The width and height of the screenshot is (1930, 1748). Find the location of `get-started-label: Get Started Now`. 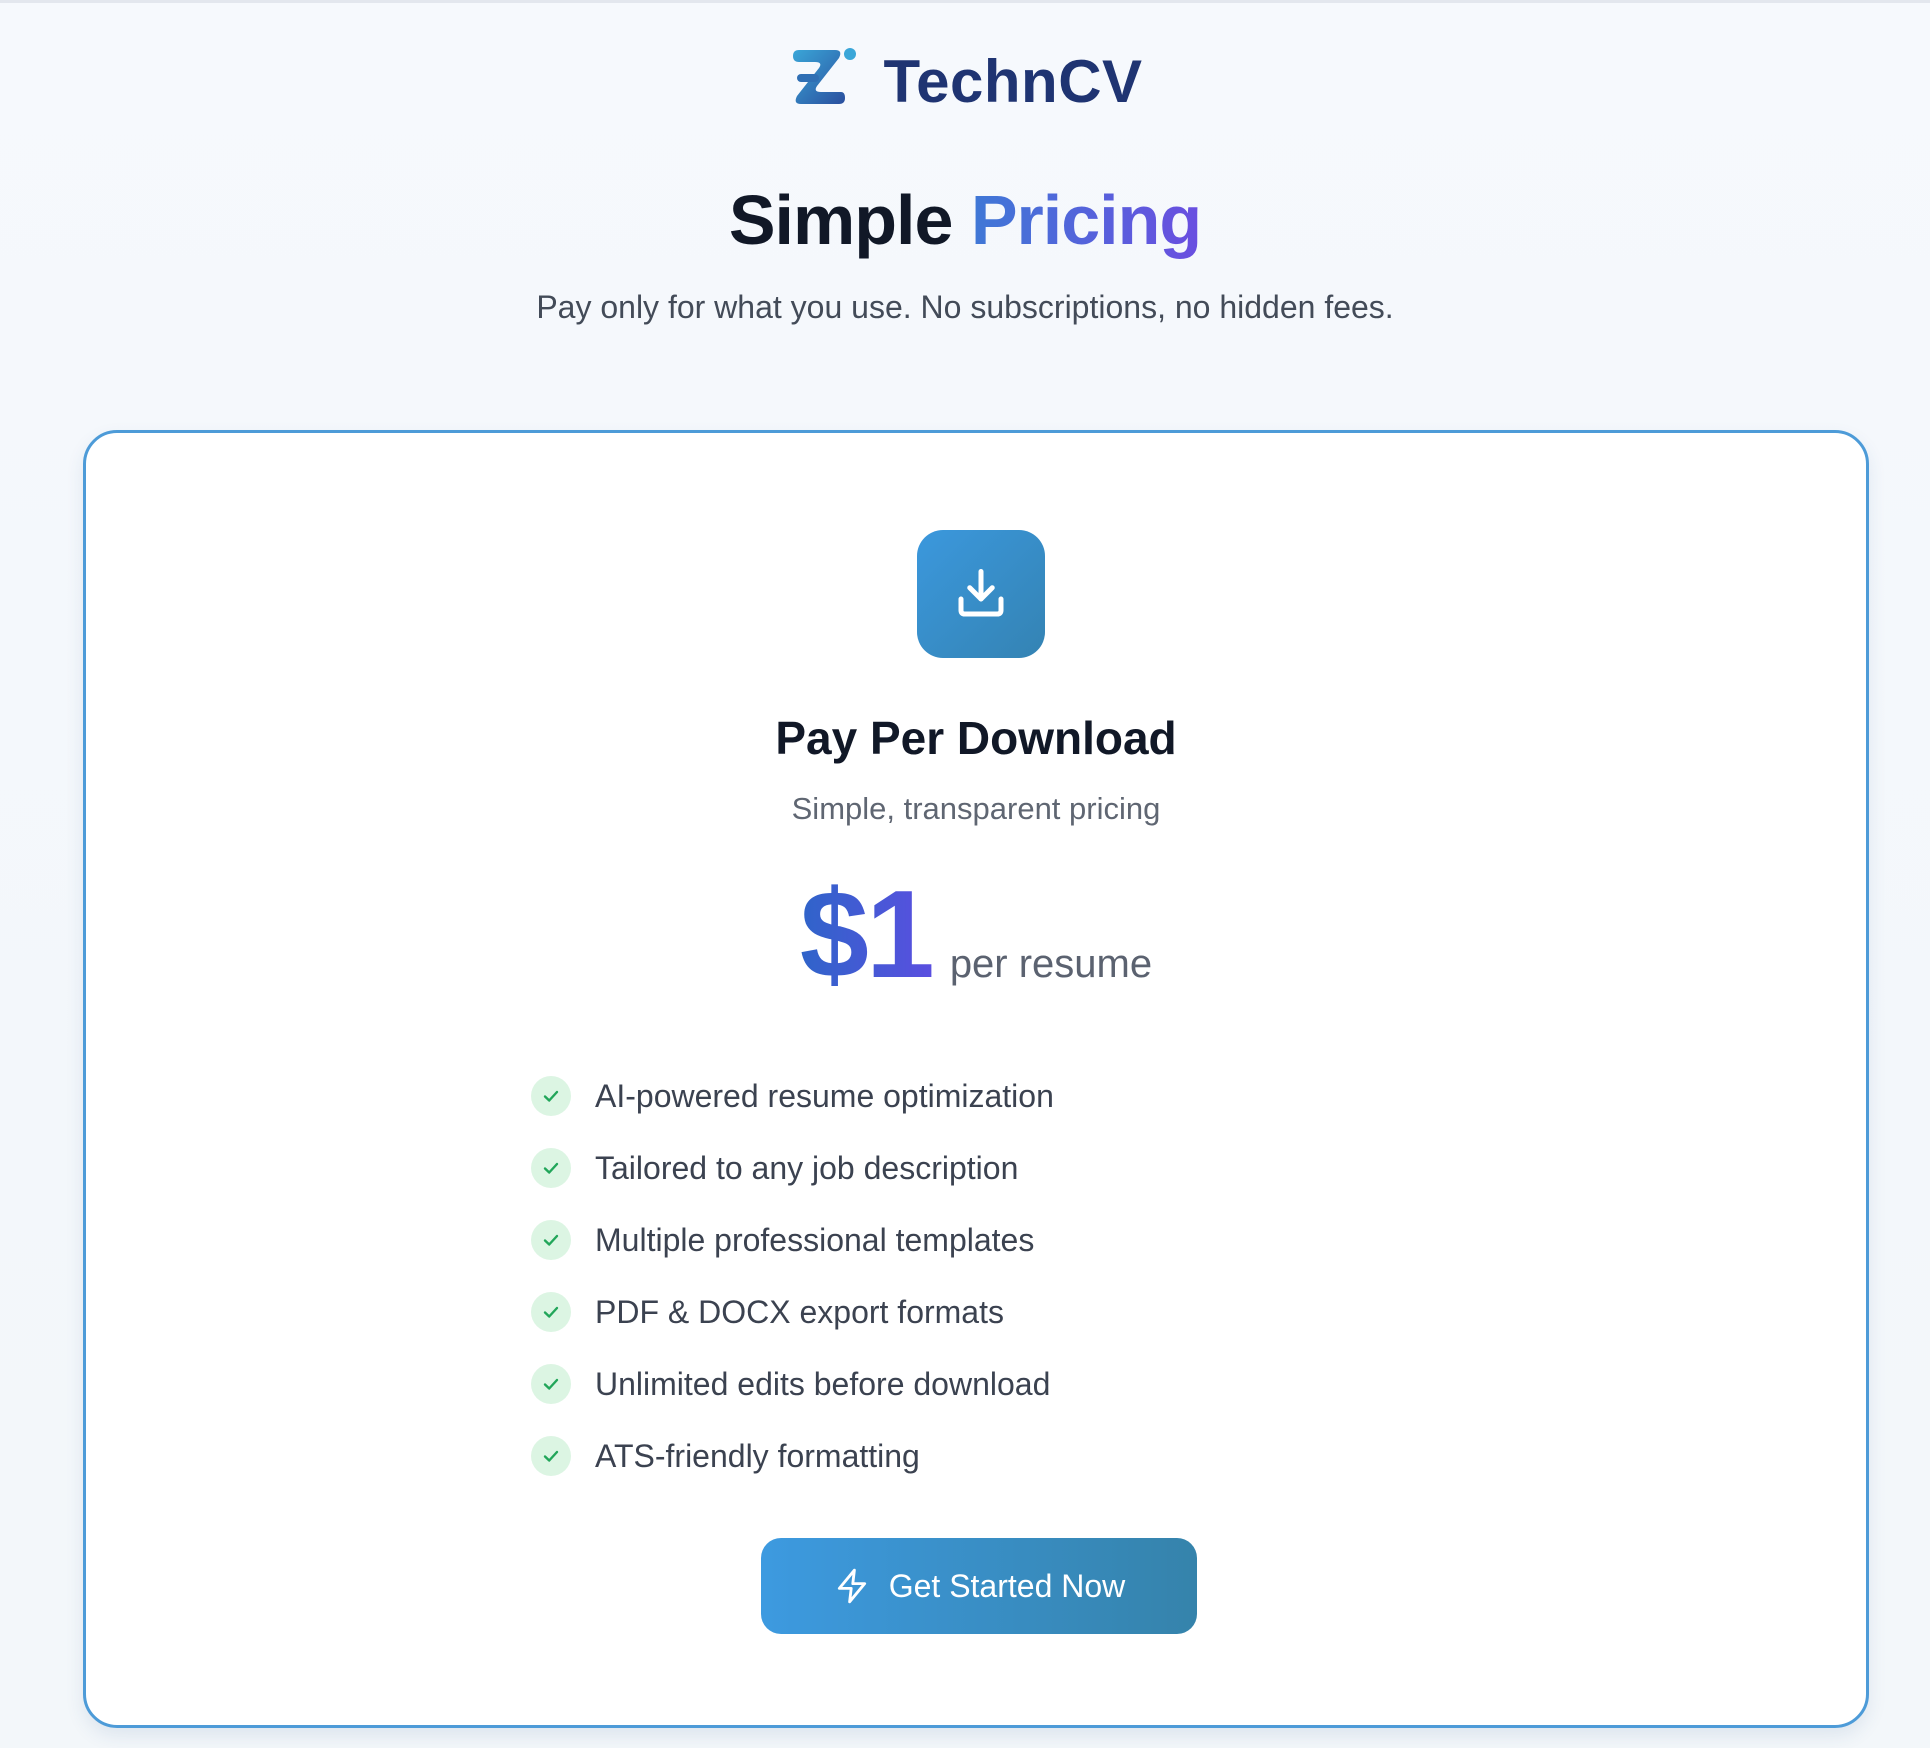

get-started-label: Get Started Now is located at coordinates (1007, 1585).